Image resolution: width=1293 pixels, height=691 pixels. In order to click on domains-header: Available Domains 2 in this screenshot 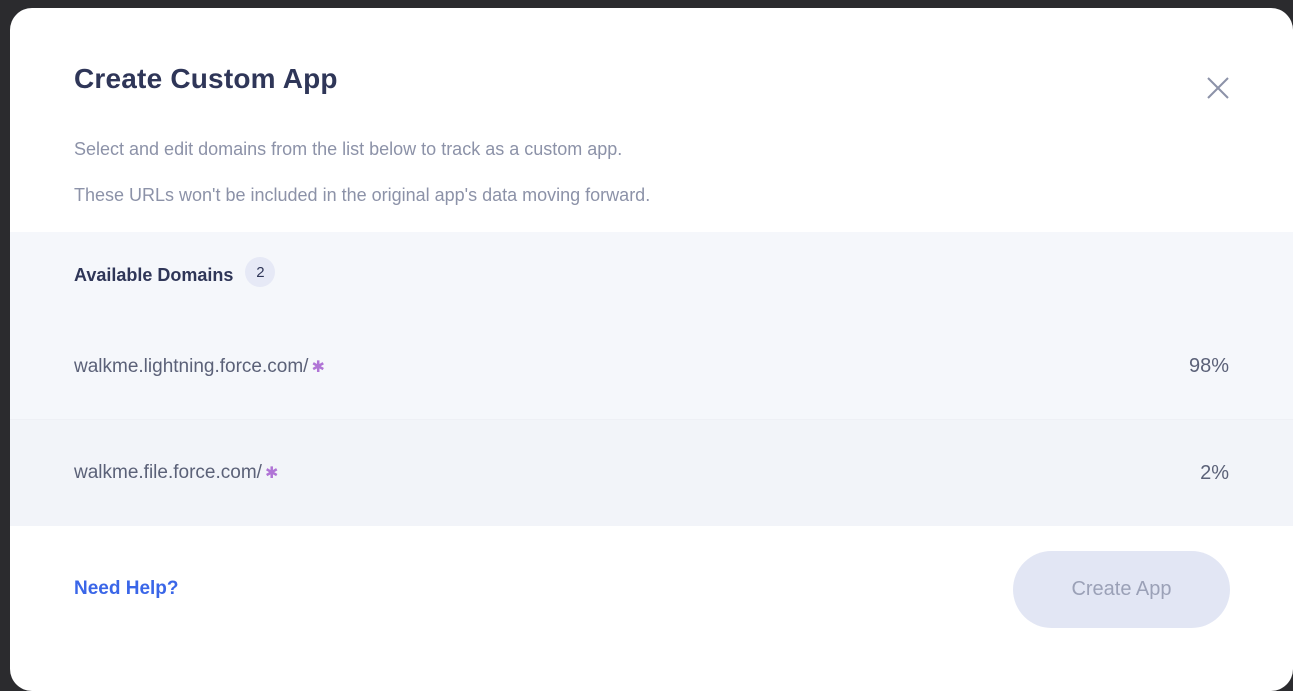, I will do `click(175, 272)`.